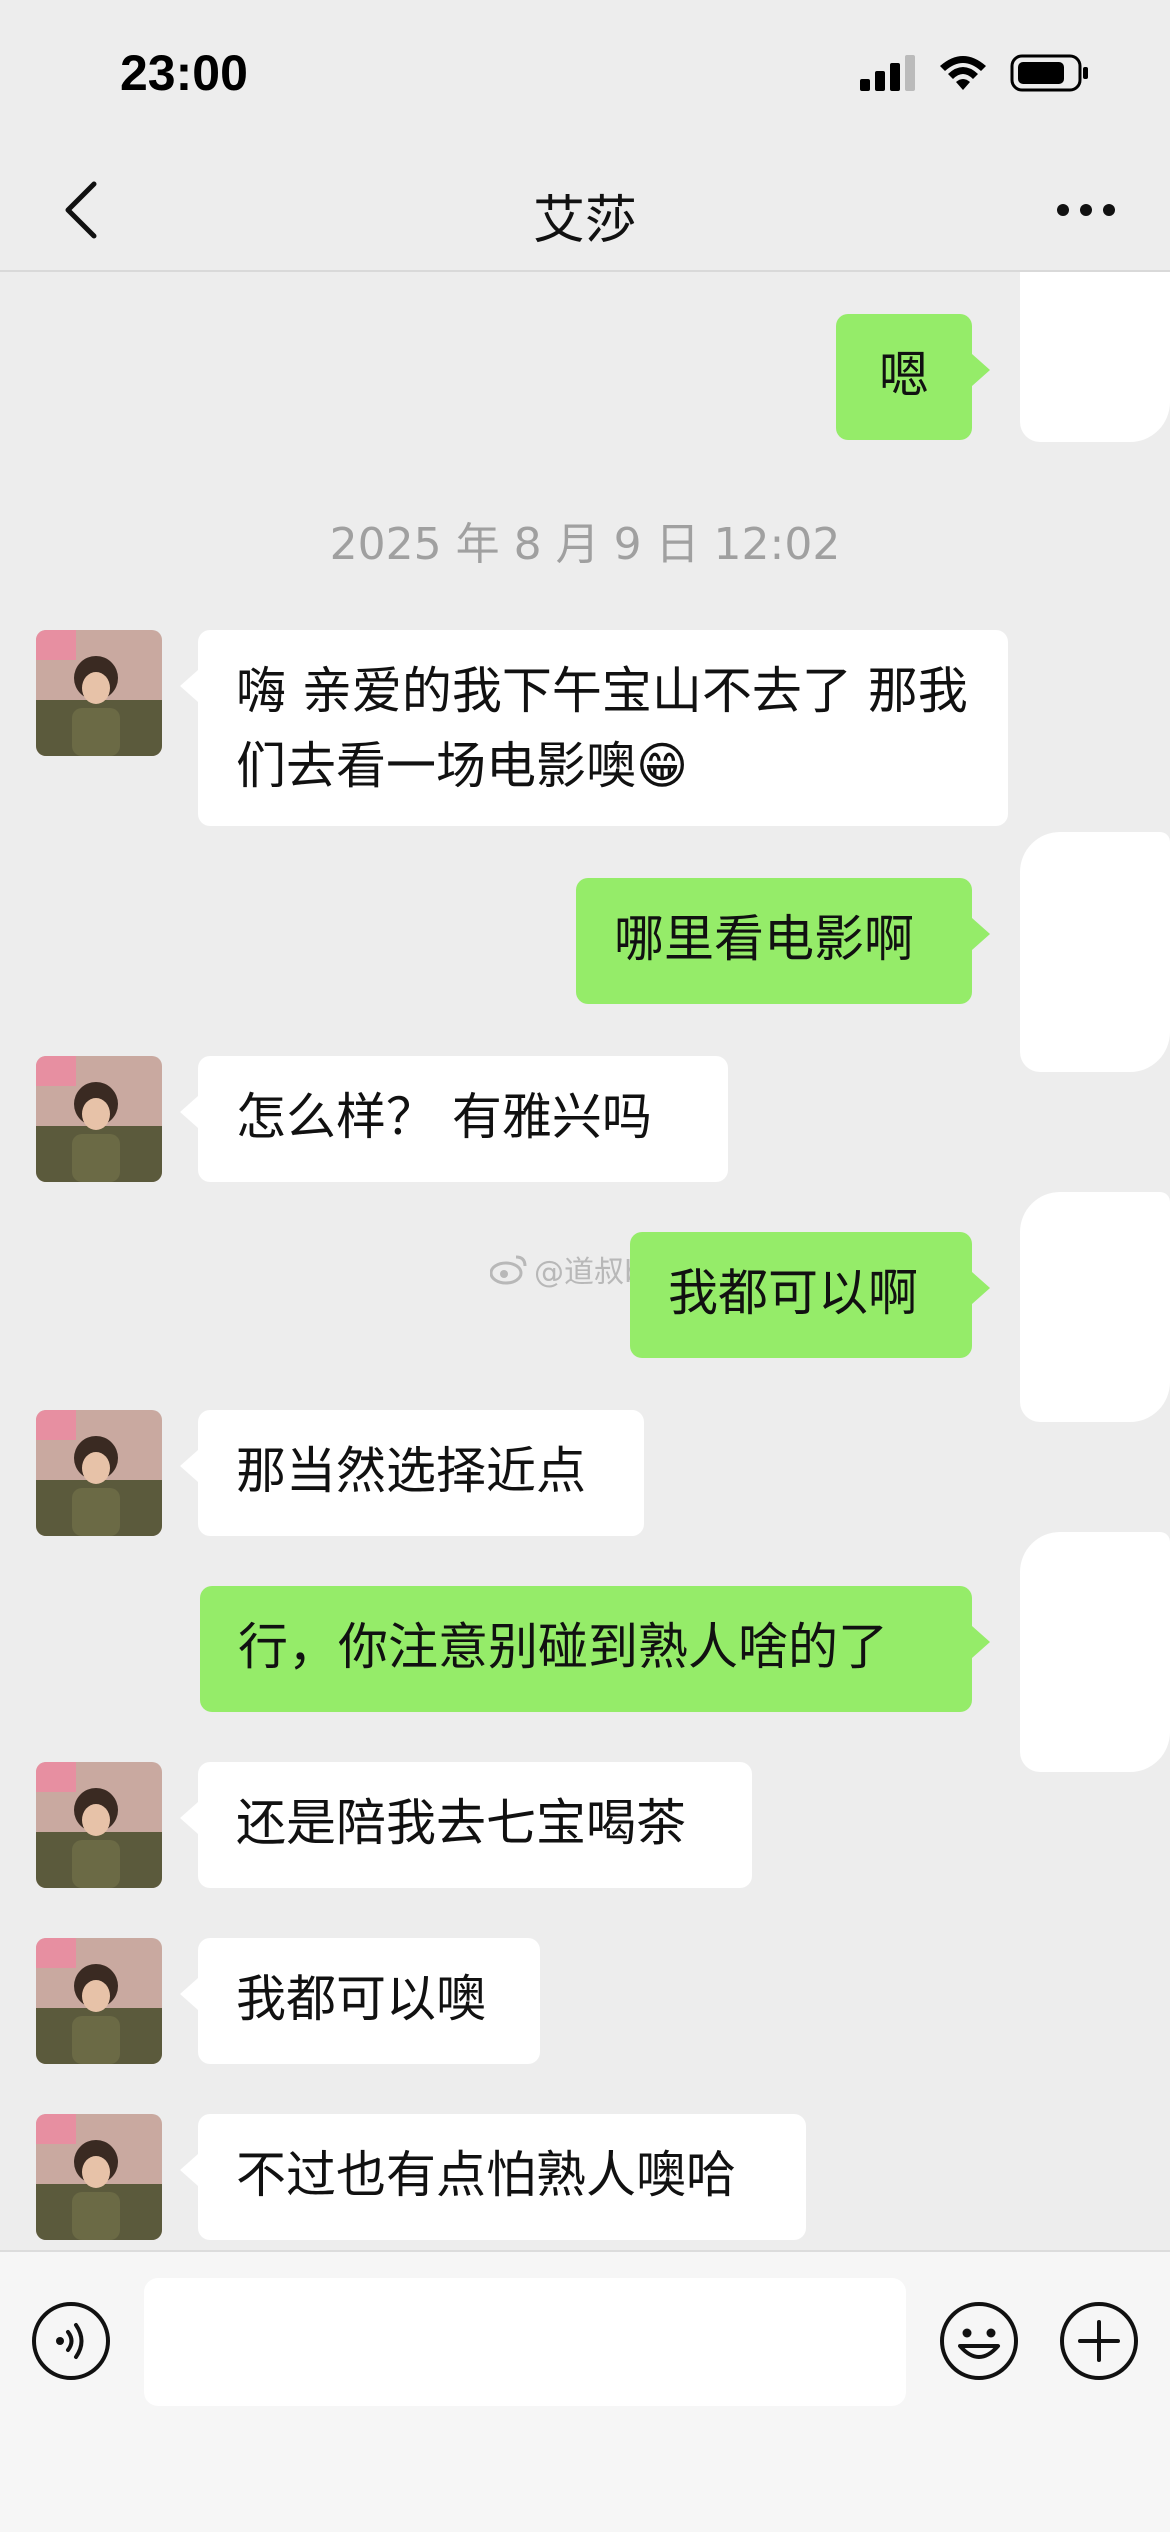 This screenshot has height=2532, width=1170. Describe the element at coordinates (525, 2342) in the screenshot. I see `message-input` at that location.